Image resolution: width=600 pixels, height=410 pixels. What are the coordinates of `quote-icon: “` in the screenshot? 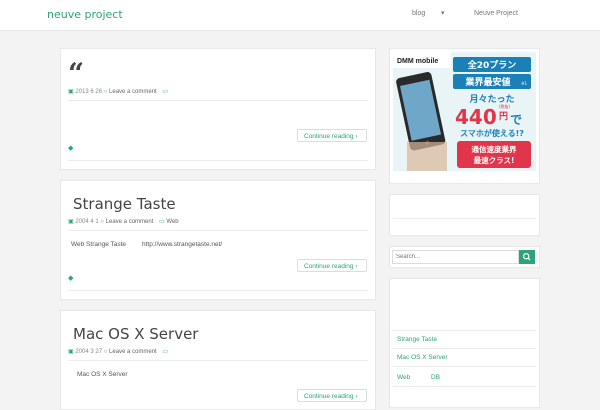 It's located at (76, 73).